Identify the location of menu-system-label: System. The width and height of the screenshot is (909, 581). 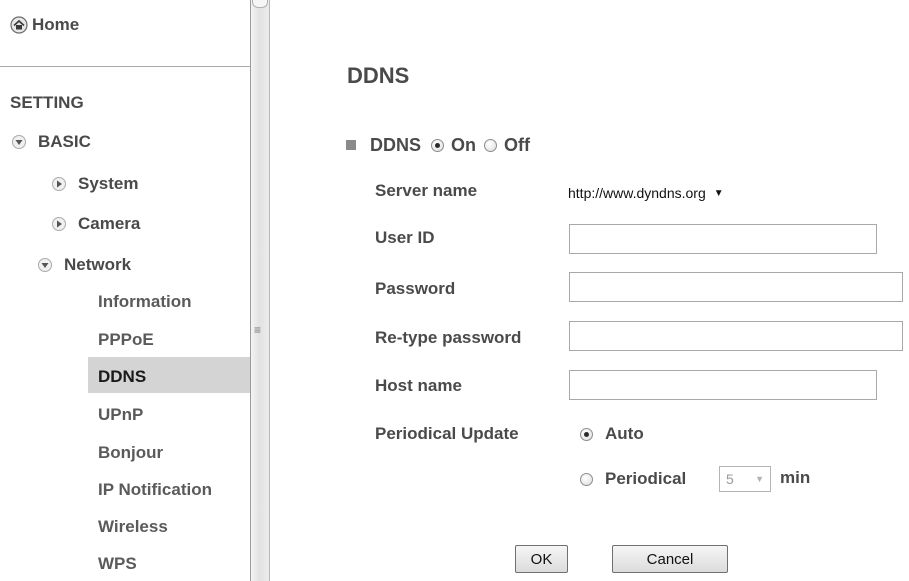
(108, 183).